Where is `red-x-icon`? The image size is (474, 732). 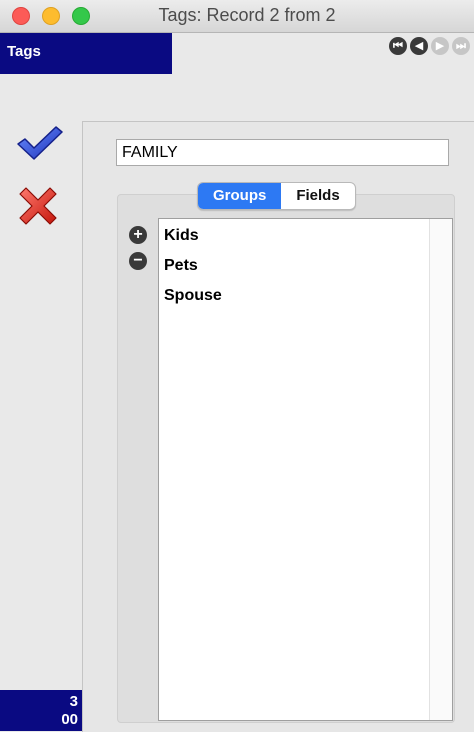 red-x-icon is located at coordinates (38, 208).